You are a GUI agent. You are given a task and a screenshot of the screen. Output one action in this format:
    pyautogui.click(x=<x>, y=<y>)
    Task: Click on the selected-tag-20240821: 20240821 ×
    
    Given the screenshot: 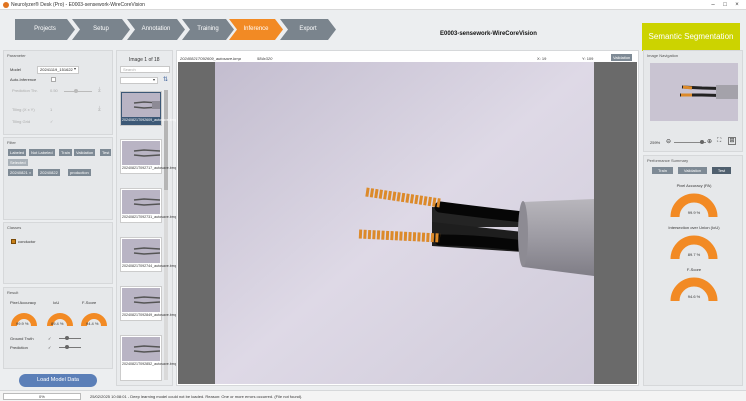 What is the action you would take?
    pyautogui.click(x=21, y=172)
    